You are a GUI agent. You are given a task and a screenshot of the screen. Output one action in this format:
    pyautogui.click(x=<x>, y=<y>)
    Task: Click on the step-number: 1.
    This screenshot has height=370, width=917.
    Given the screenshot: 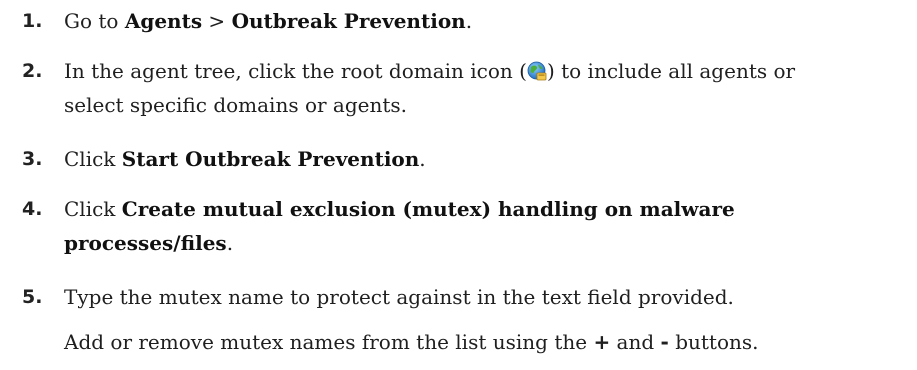 What is the action you would take?
    pyautogui.click(x=32, y=21)
    